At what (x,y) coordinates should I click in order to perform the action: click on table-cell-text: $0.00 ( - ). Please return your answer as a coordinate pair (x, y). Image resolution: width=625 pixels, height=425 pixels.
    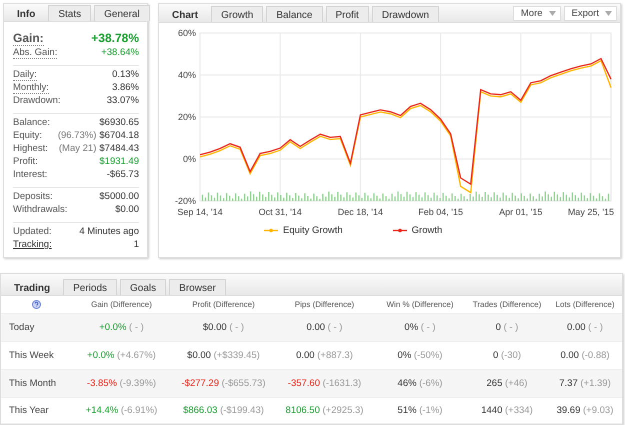
    Looking at the image, I should click on (224, 327).